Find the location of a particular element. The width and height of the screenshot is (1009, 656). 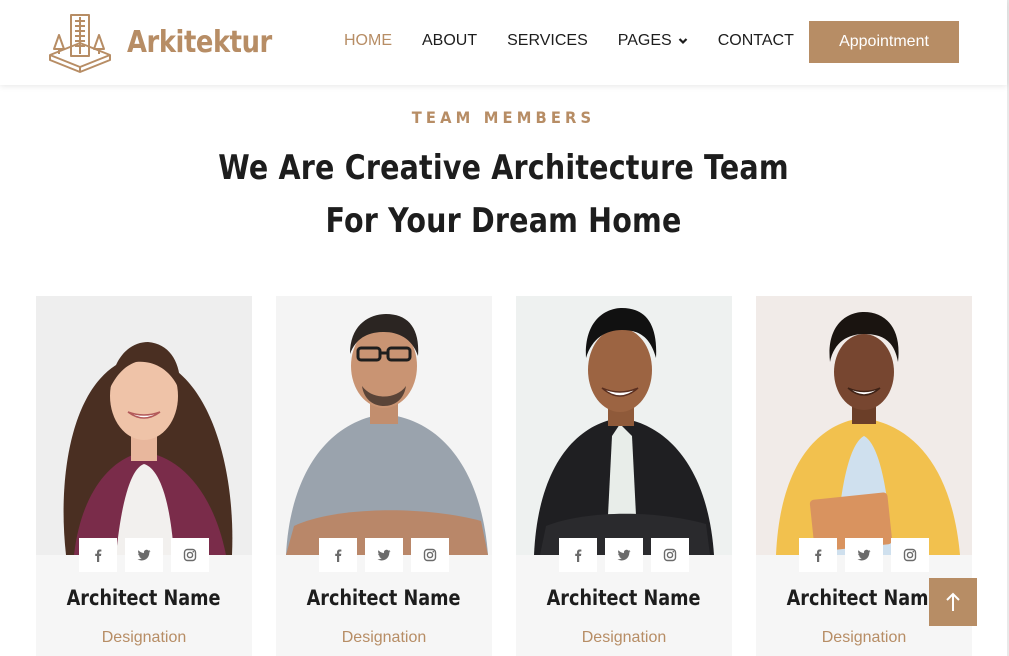

nav-contact: CONTACT is located at coordinates (756, 41).